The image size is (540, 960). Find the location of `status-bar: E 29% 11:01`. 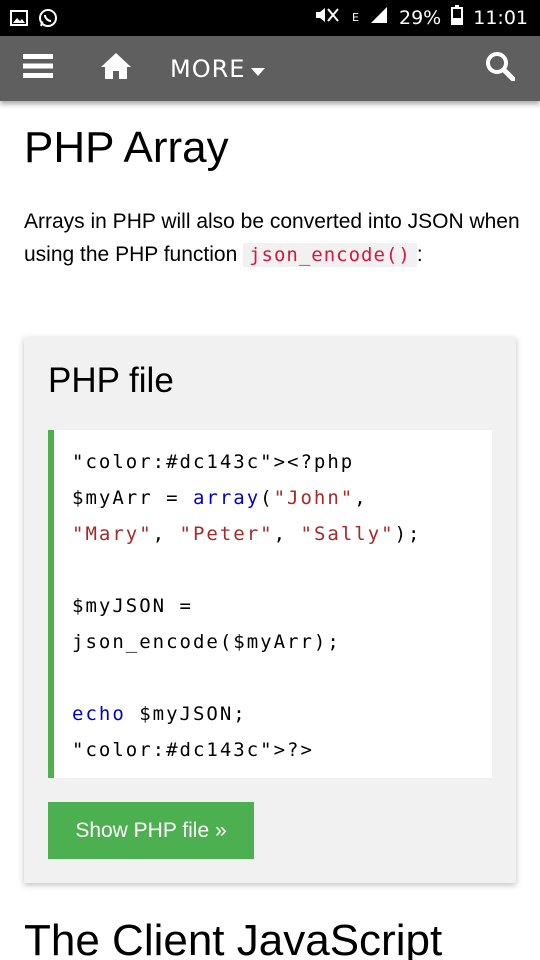

status-bar: E 29% 11:01 is located at coordinates (270, 18).